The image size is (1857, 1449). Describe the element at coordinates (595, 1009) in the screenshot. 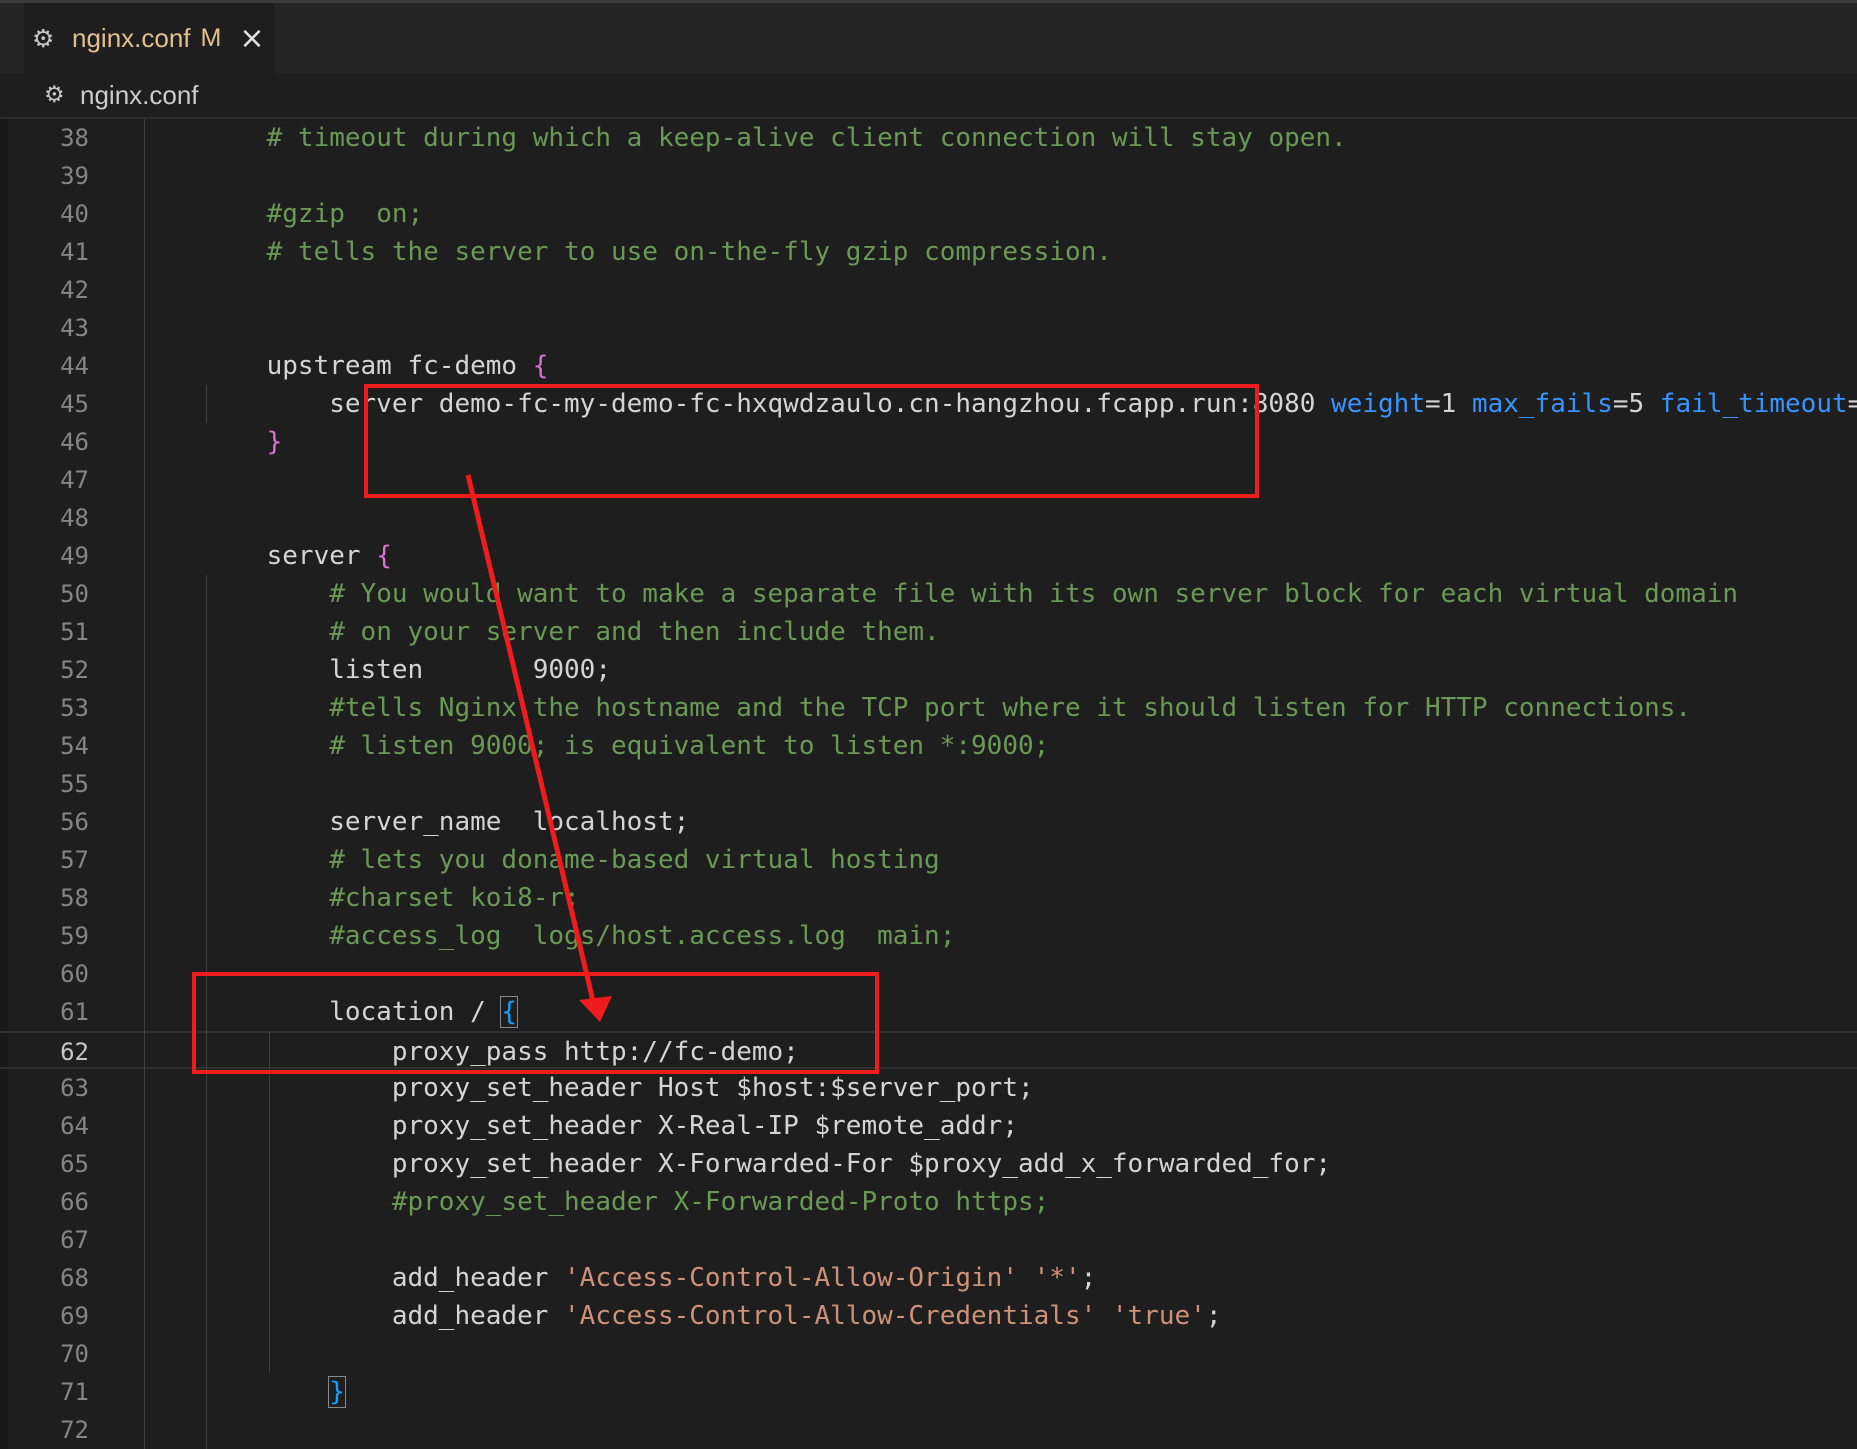

I see `arrow-head` at that location.